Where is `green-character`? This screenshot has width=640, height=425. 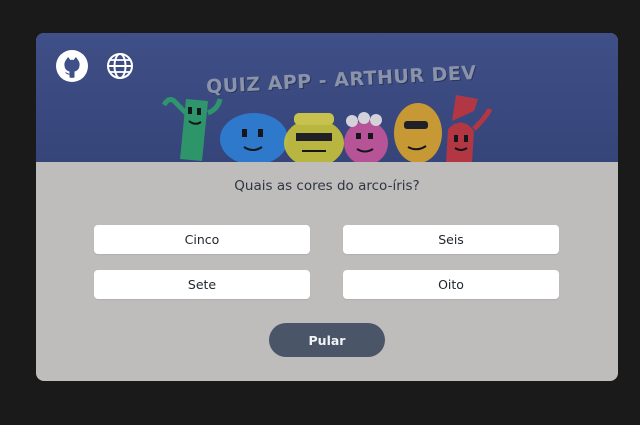 green-character is located at coordinates (192, 129).